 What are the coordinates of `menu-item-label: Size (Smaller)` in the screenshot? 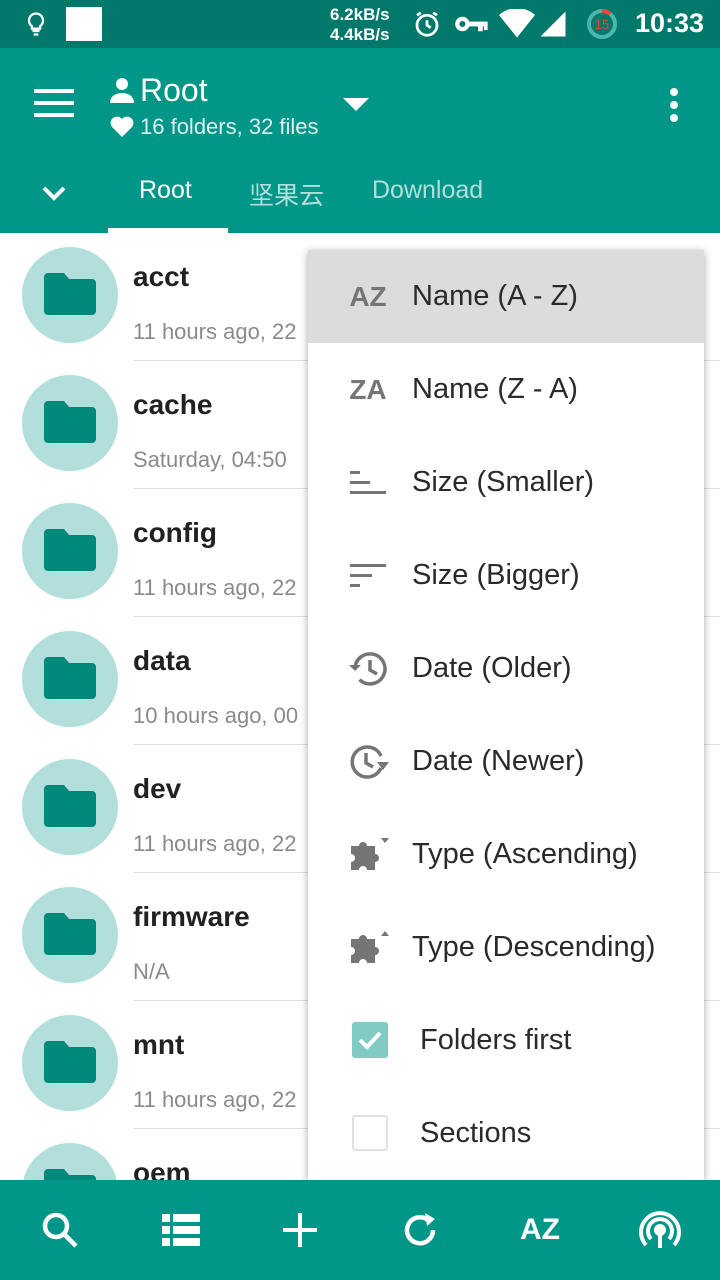 It's located at (503, 482).